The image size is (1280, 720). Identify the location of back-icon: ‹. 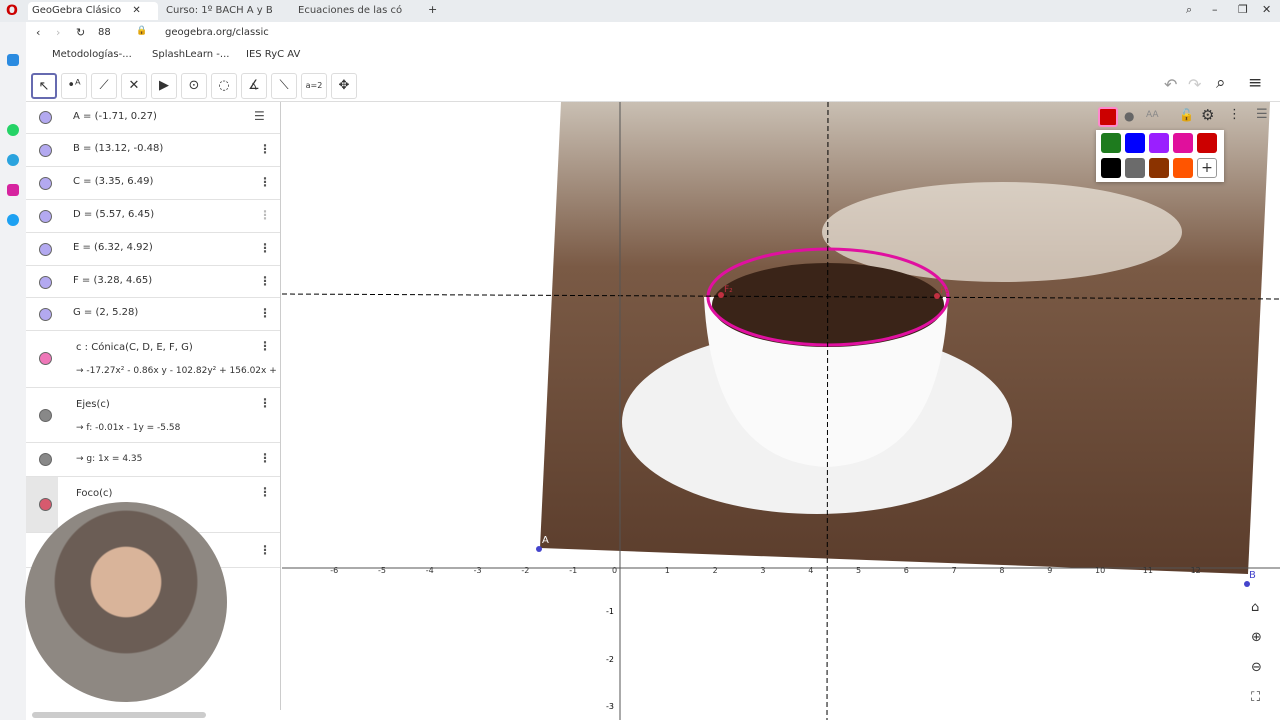
(38, 32).